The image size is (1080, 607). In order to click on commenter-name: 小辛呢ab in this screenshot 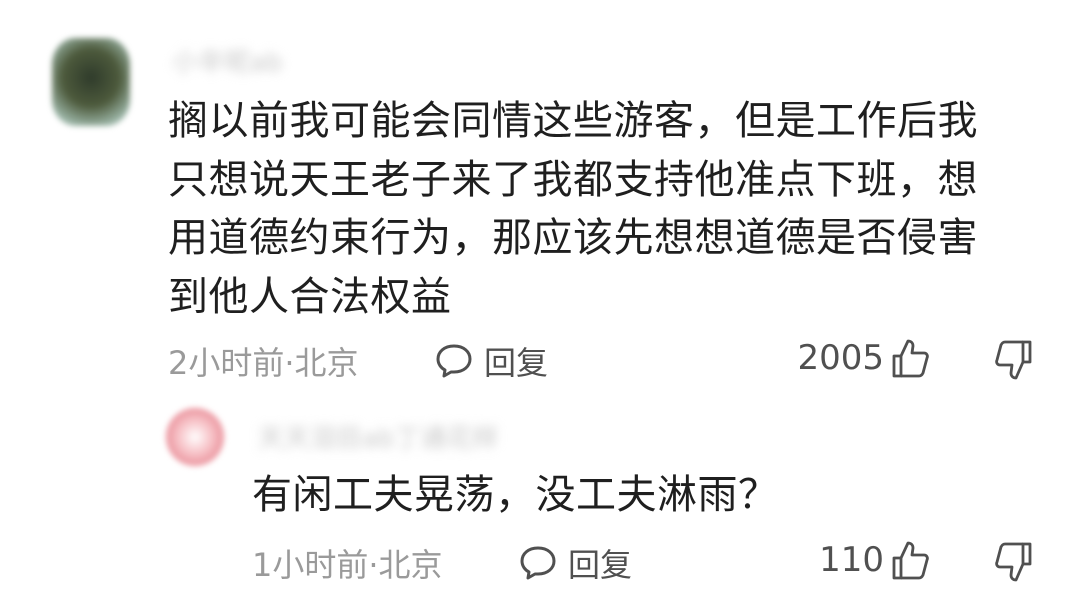, I will do `click(227, 60)`.